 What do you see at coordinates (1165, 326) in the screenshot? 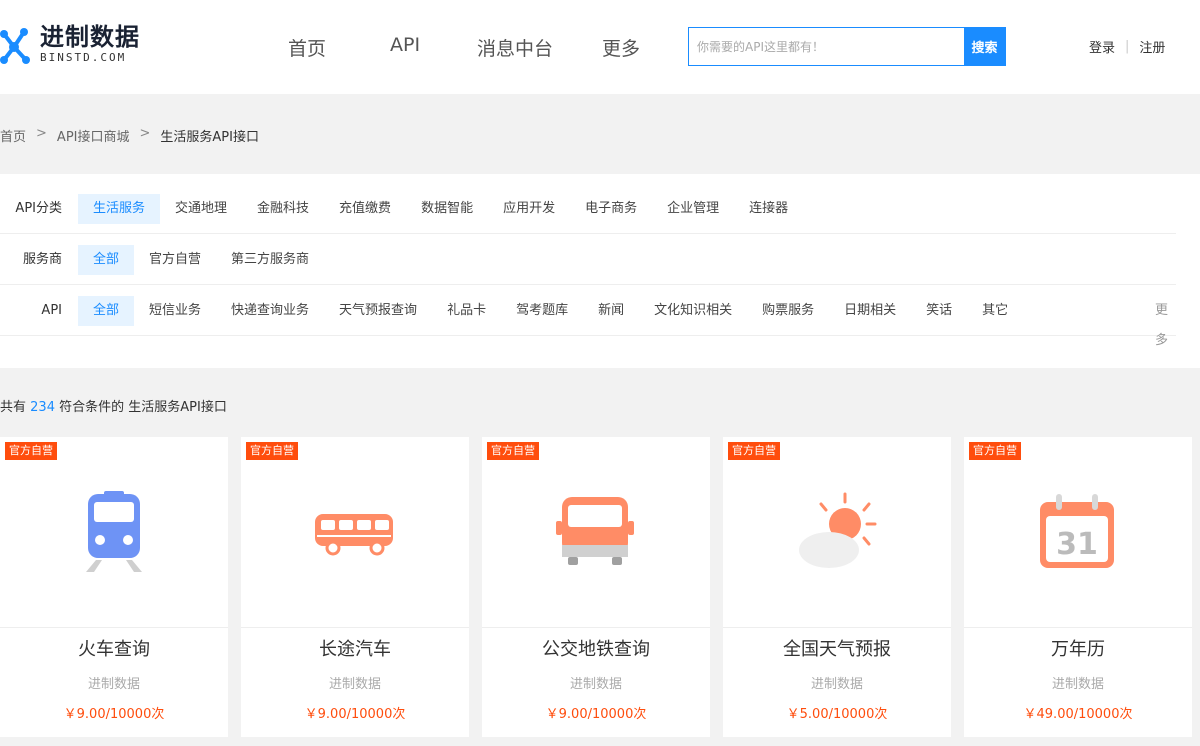
I see `filter-more-link: 更多` at bounding box center [1165, 326].